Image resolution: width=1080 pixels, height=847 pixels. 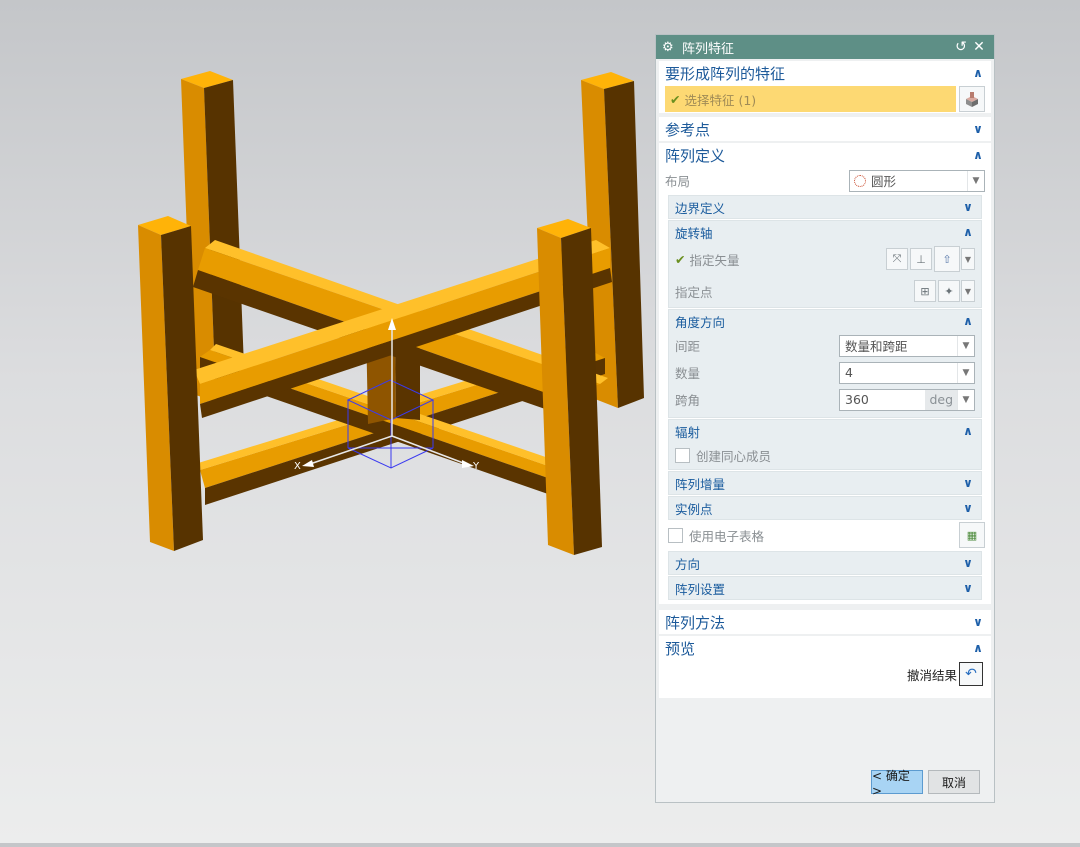 I want to click on count-field: 4 ▼, so click(x=907, y=372).